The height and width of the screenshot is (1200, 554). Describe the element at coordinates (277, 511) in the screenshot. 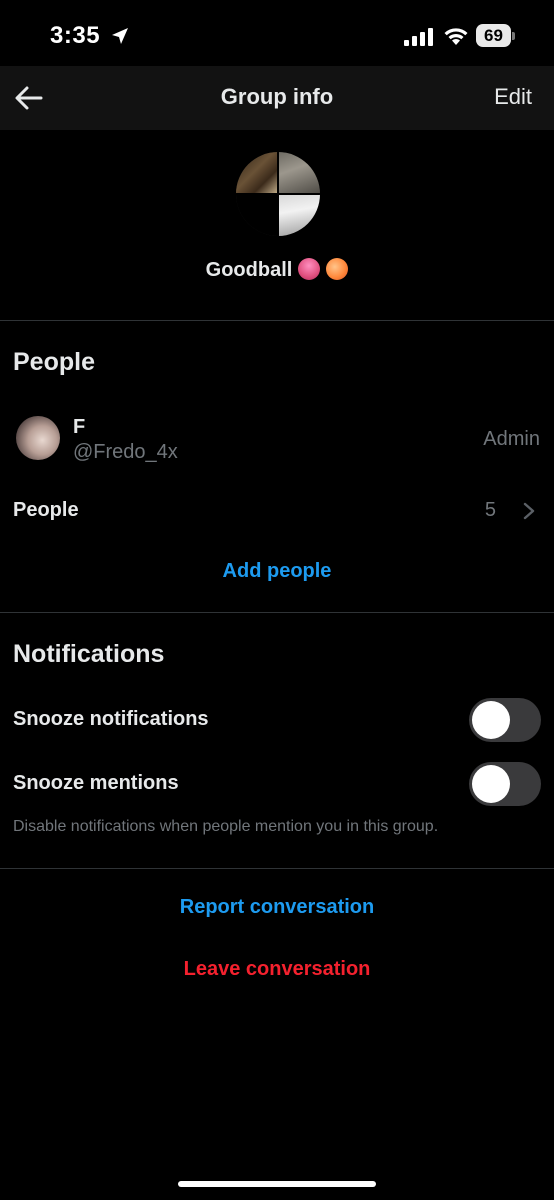

I see `people-list-row: People 5` at that location.